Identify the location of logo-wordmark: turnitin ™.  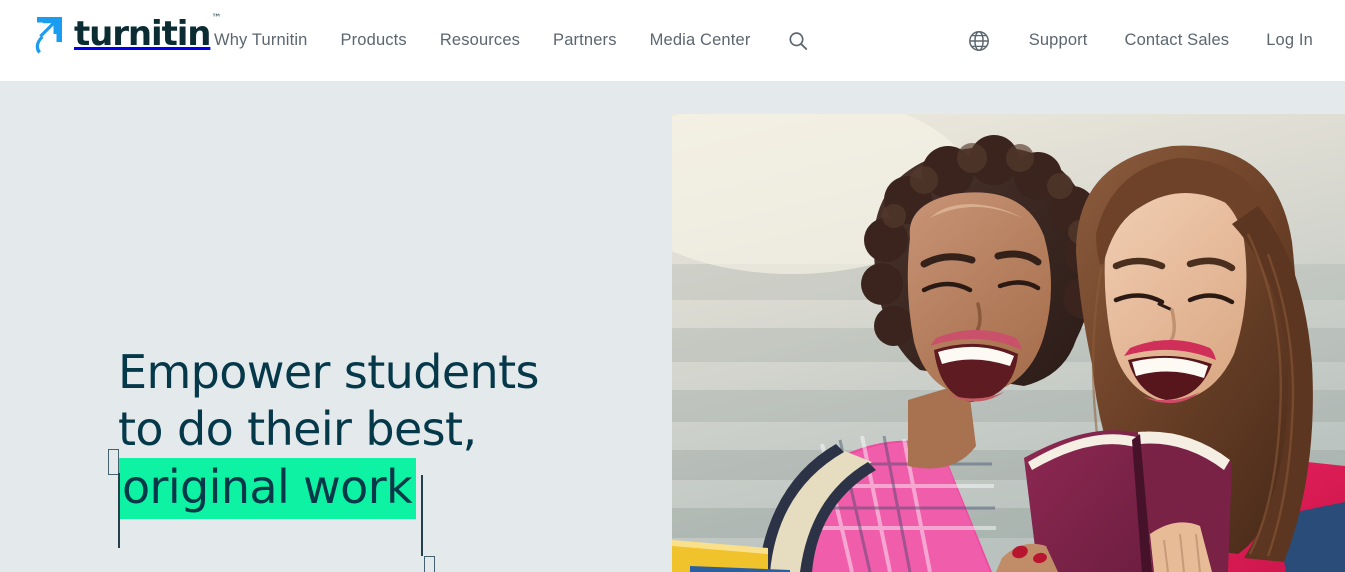
(148, 34).